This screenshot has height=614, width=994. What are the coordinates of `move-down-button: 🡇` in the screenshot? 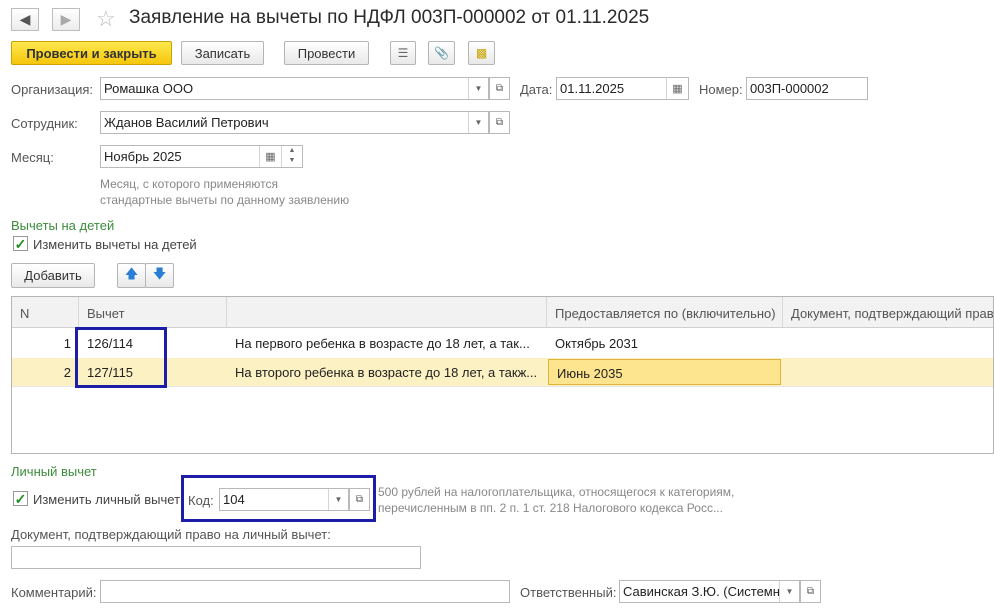 It's located at (159, 275).